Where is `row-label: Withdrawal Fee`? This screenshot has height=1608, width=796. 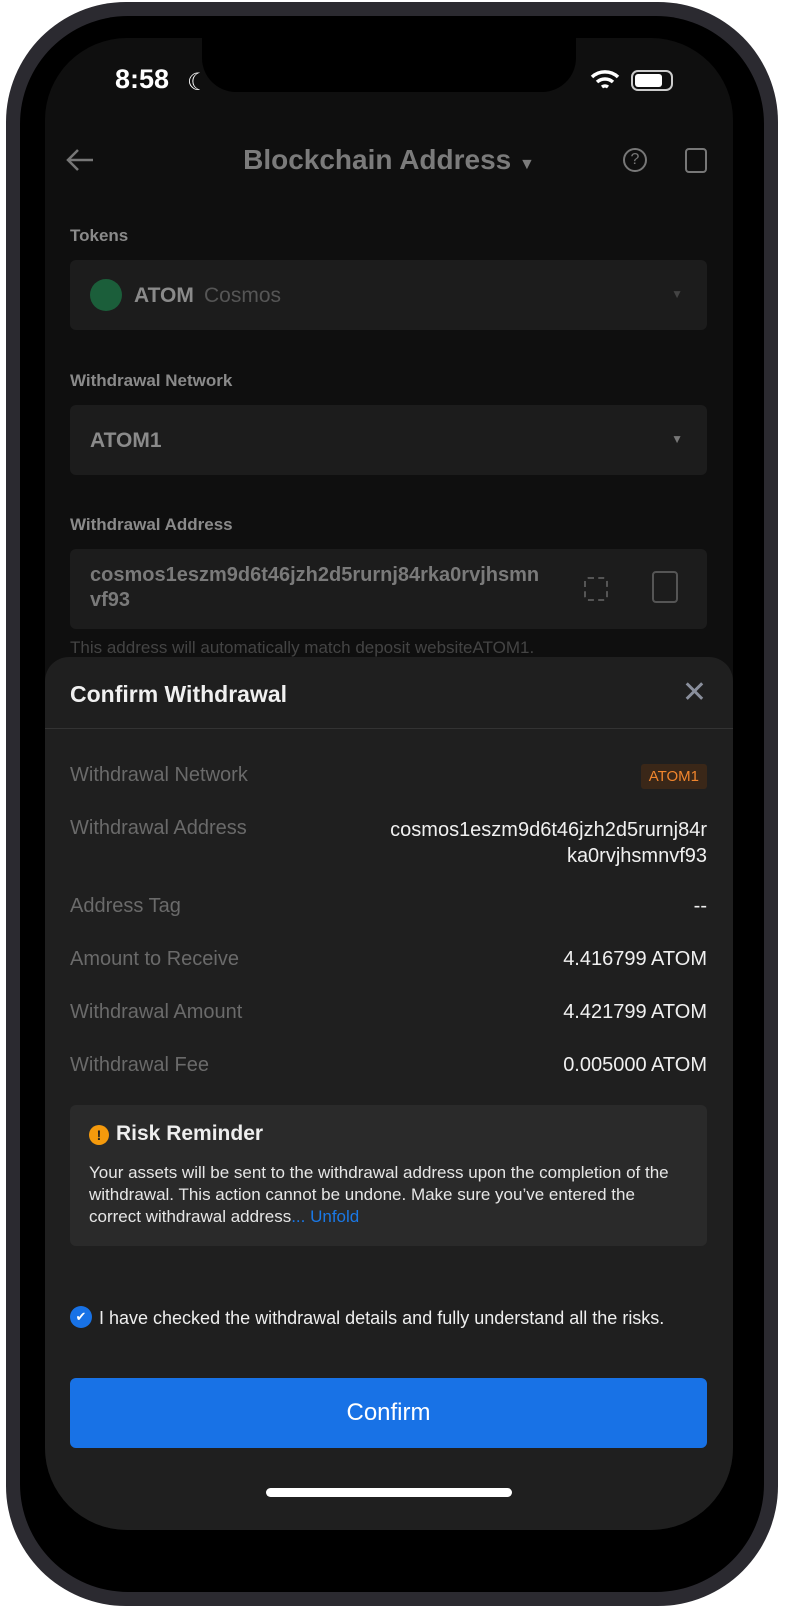
row-label: Withdrawal Fee is located at coordinates (139, 1065).